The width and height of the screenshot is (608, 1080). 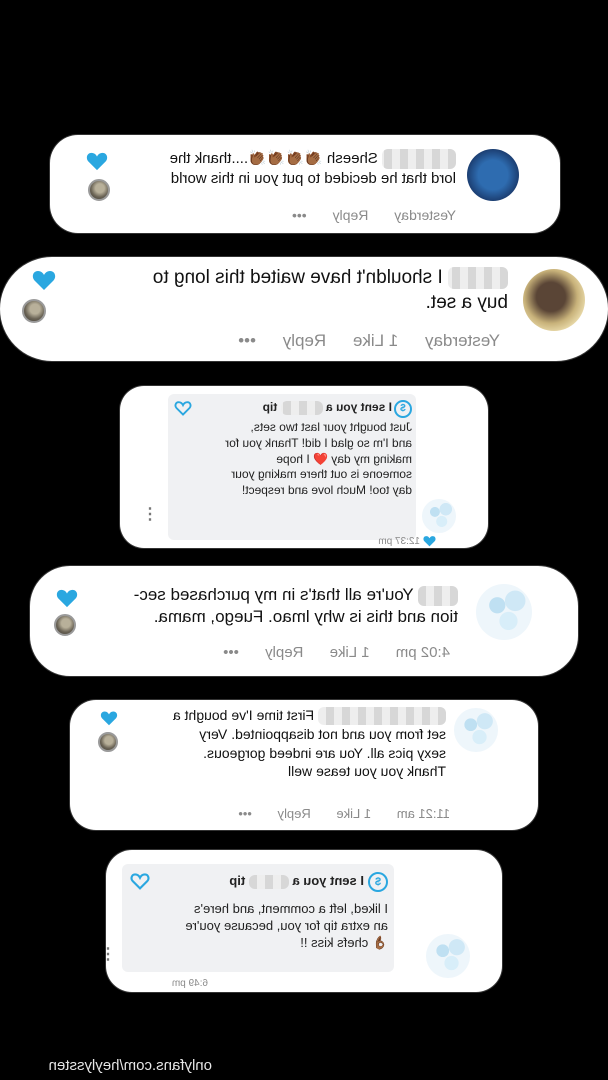 What do you see at coordinates (333, 813) in the screenshot?
I see `comment-meta: 11:21 am 1 Like Reply •••` at bounding box center [333, 813].